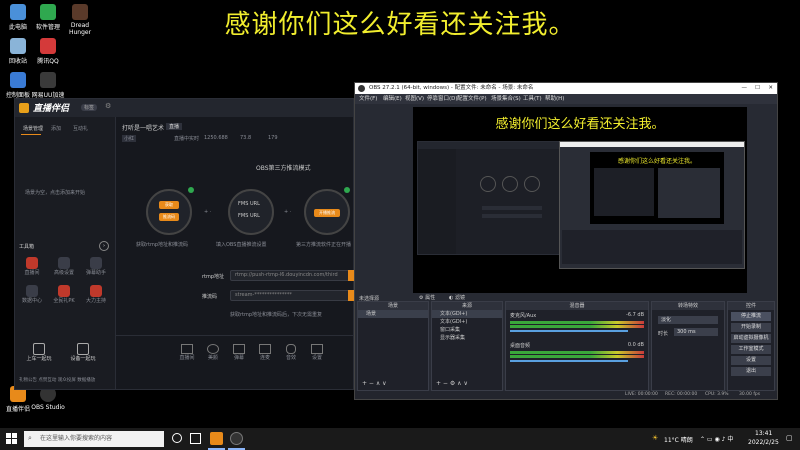 The height and width of the screenshot is (450, 800). What do you see at coordinates (48, 51) in the screenshot?
I see `desktop-icon-qq: 腾讯QQ` at bounding box center [48, 51].